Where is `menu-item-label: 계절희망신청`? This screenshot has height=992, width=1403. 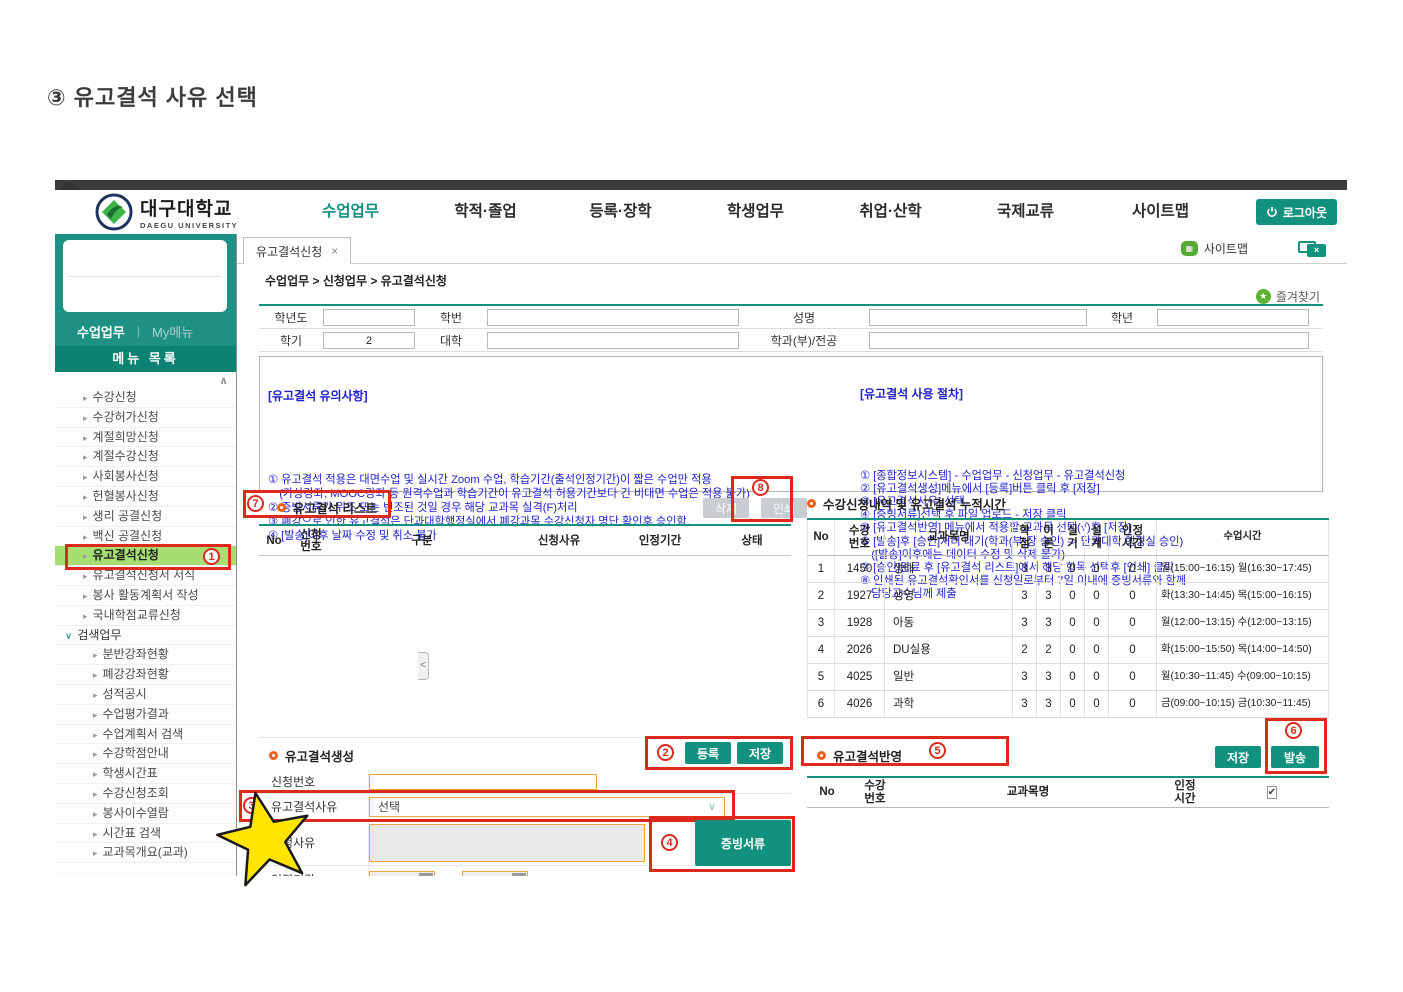
menu-item-label: 계절희망신청 is located at coordinates (125, 436).